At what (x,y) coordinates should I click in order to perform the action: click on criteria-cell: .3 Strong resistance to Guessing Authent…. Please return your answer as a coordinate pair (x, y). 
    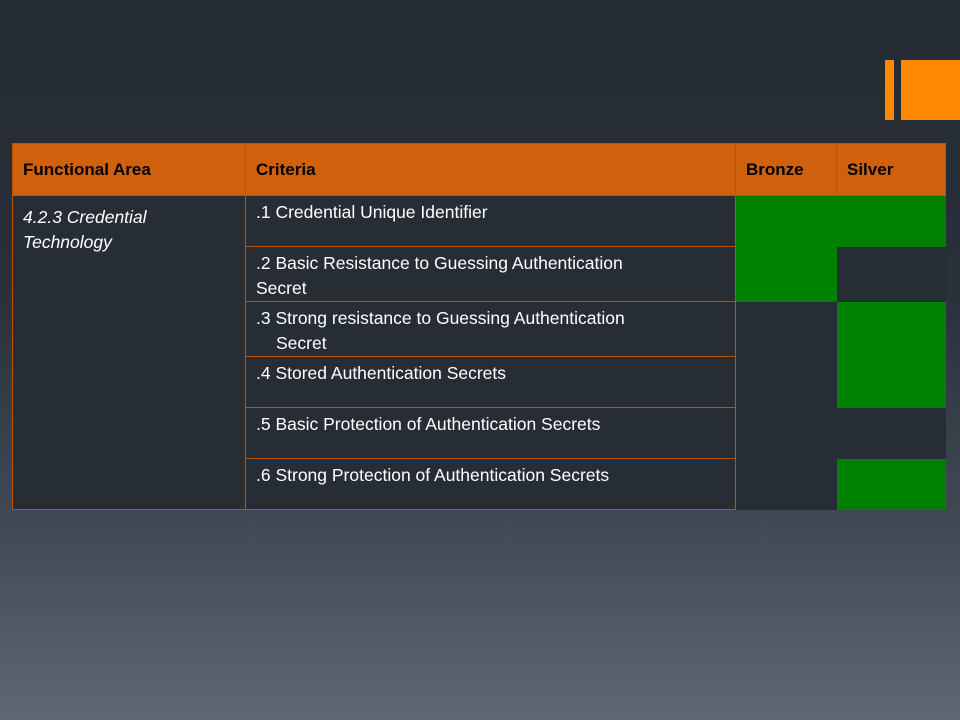
    Looking at the image, I should click on (490, 329).